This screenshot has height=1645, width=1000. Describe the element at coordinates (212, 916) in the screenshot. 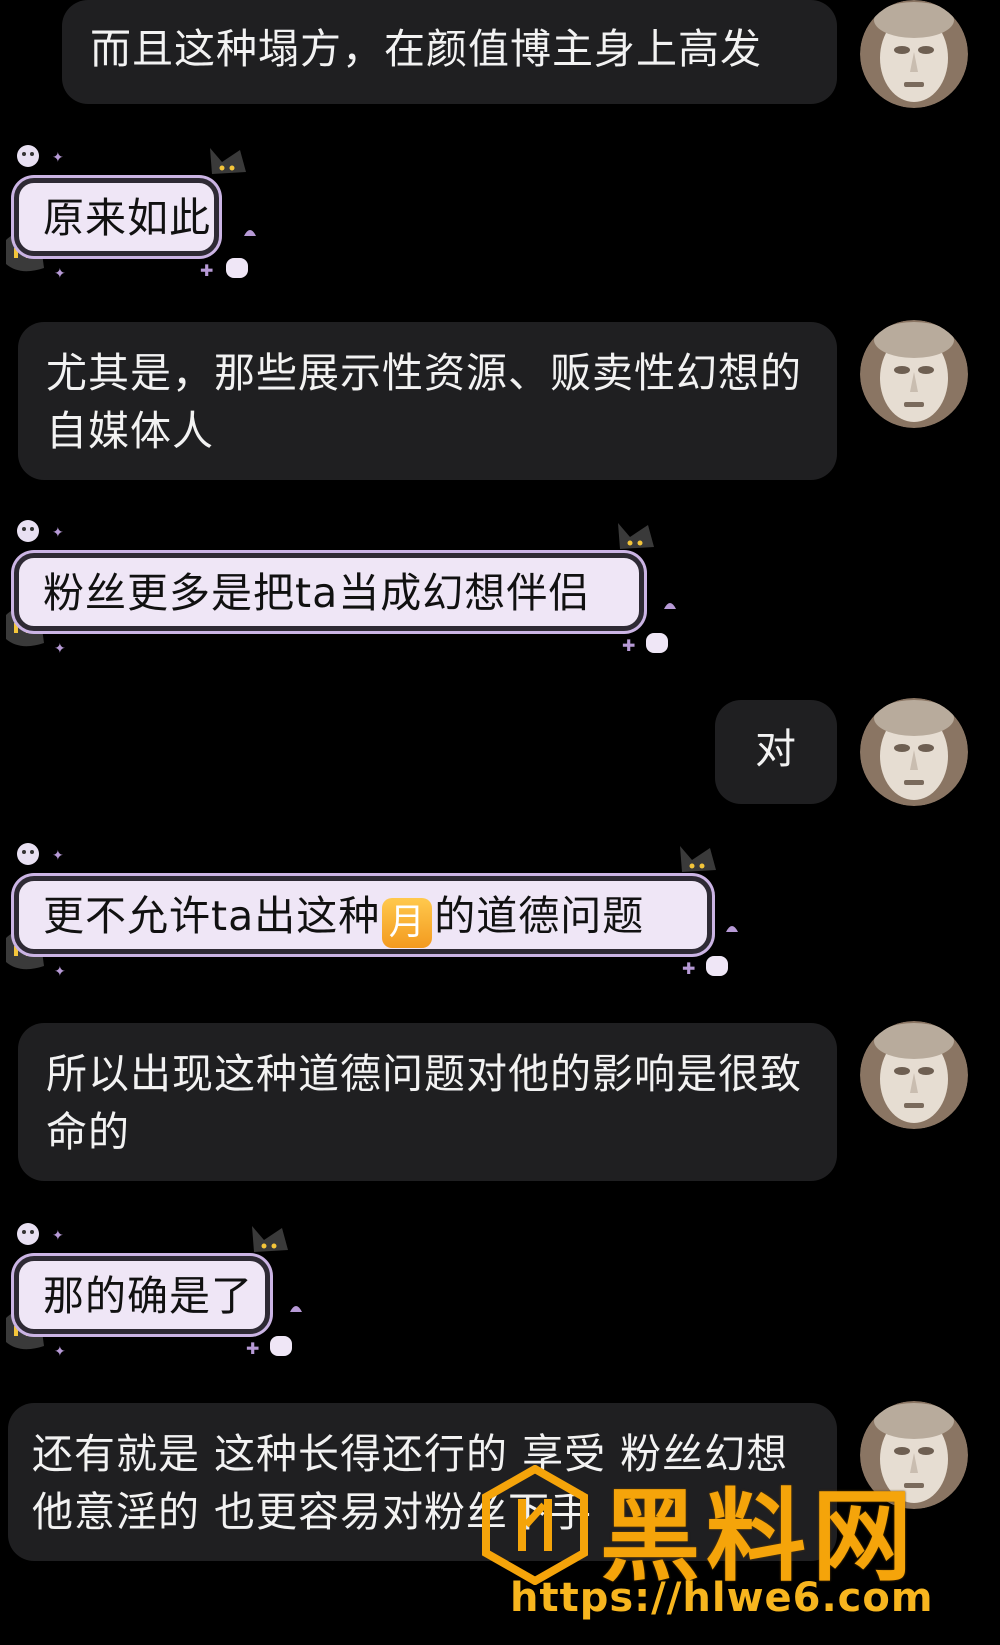

I see `message-text-before: 更不允许ta出这种` at that location.